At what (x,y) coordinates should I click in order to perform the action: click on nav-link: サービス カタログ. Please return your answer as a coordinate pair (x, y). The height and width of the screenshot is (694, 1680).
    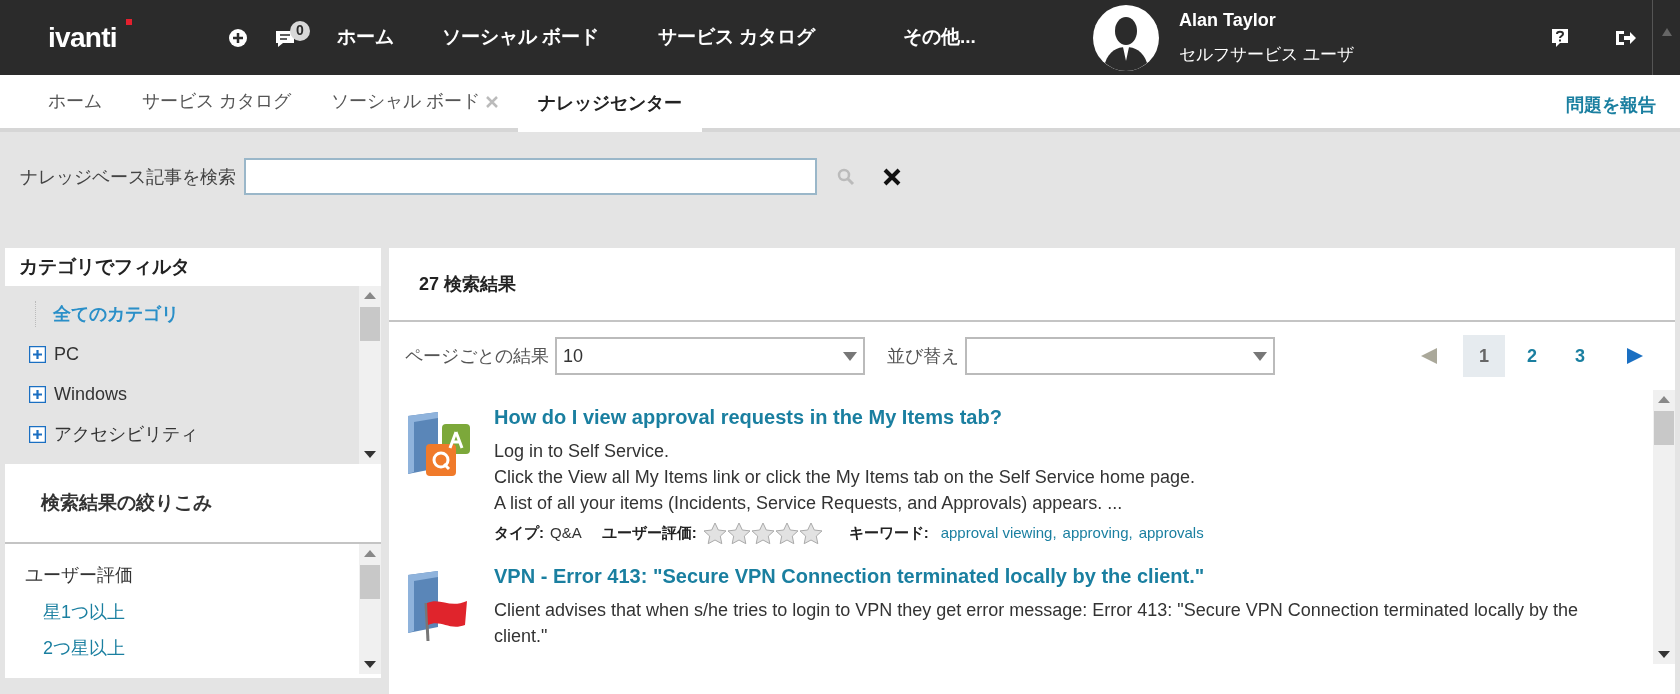
    Looking at the image, I should click on (780, 37).